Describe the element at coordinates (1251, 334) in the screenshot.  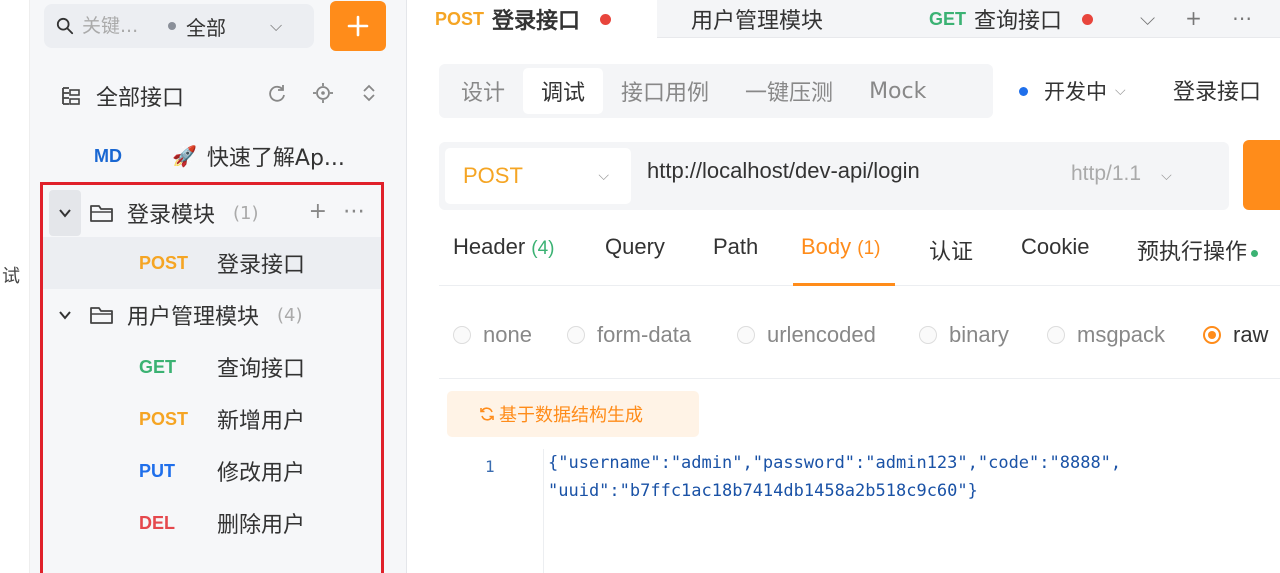
I see `radio-label: raw` at that location.